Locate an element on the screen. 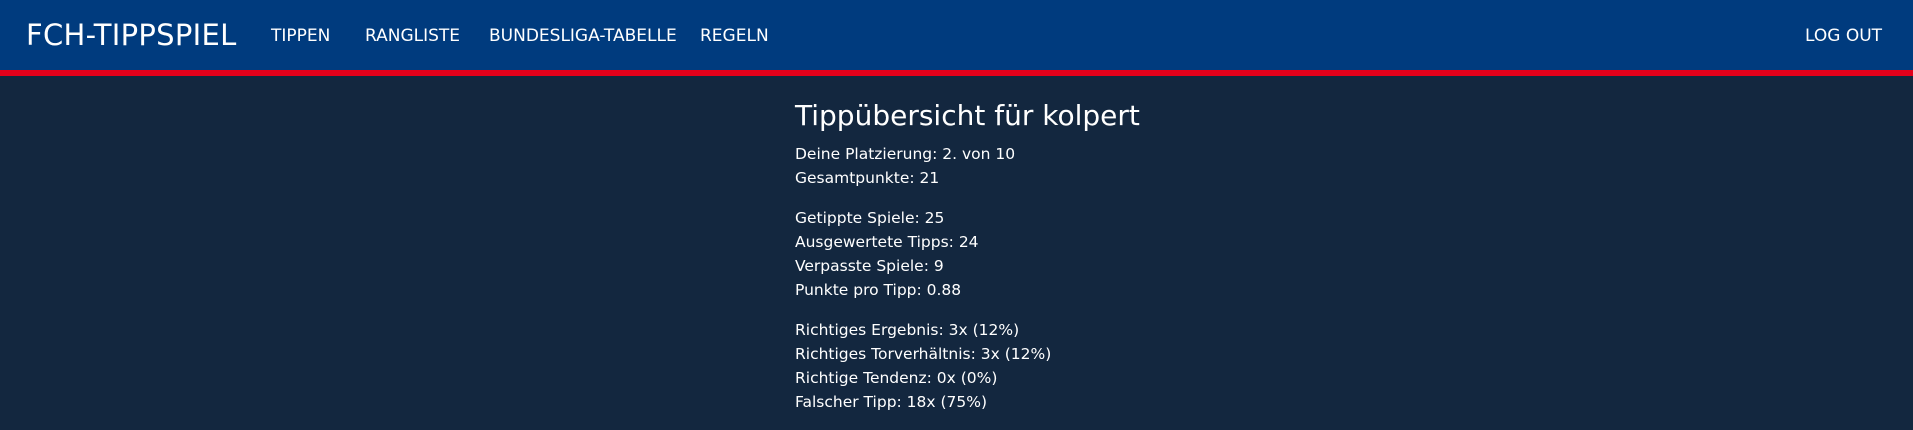 This screenshot has height=430, width=1913. stat-missed-games: Verpasste Spiele: 9 is located at coordinates (869, 266).